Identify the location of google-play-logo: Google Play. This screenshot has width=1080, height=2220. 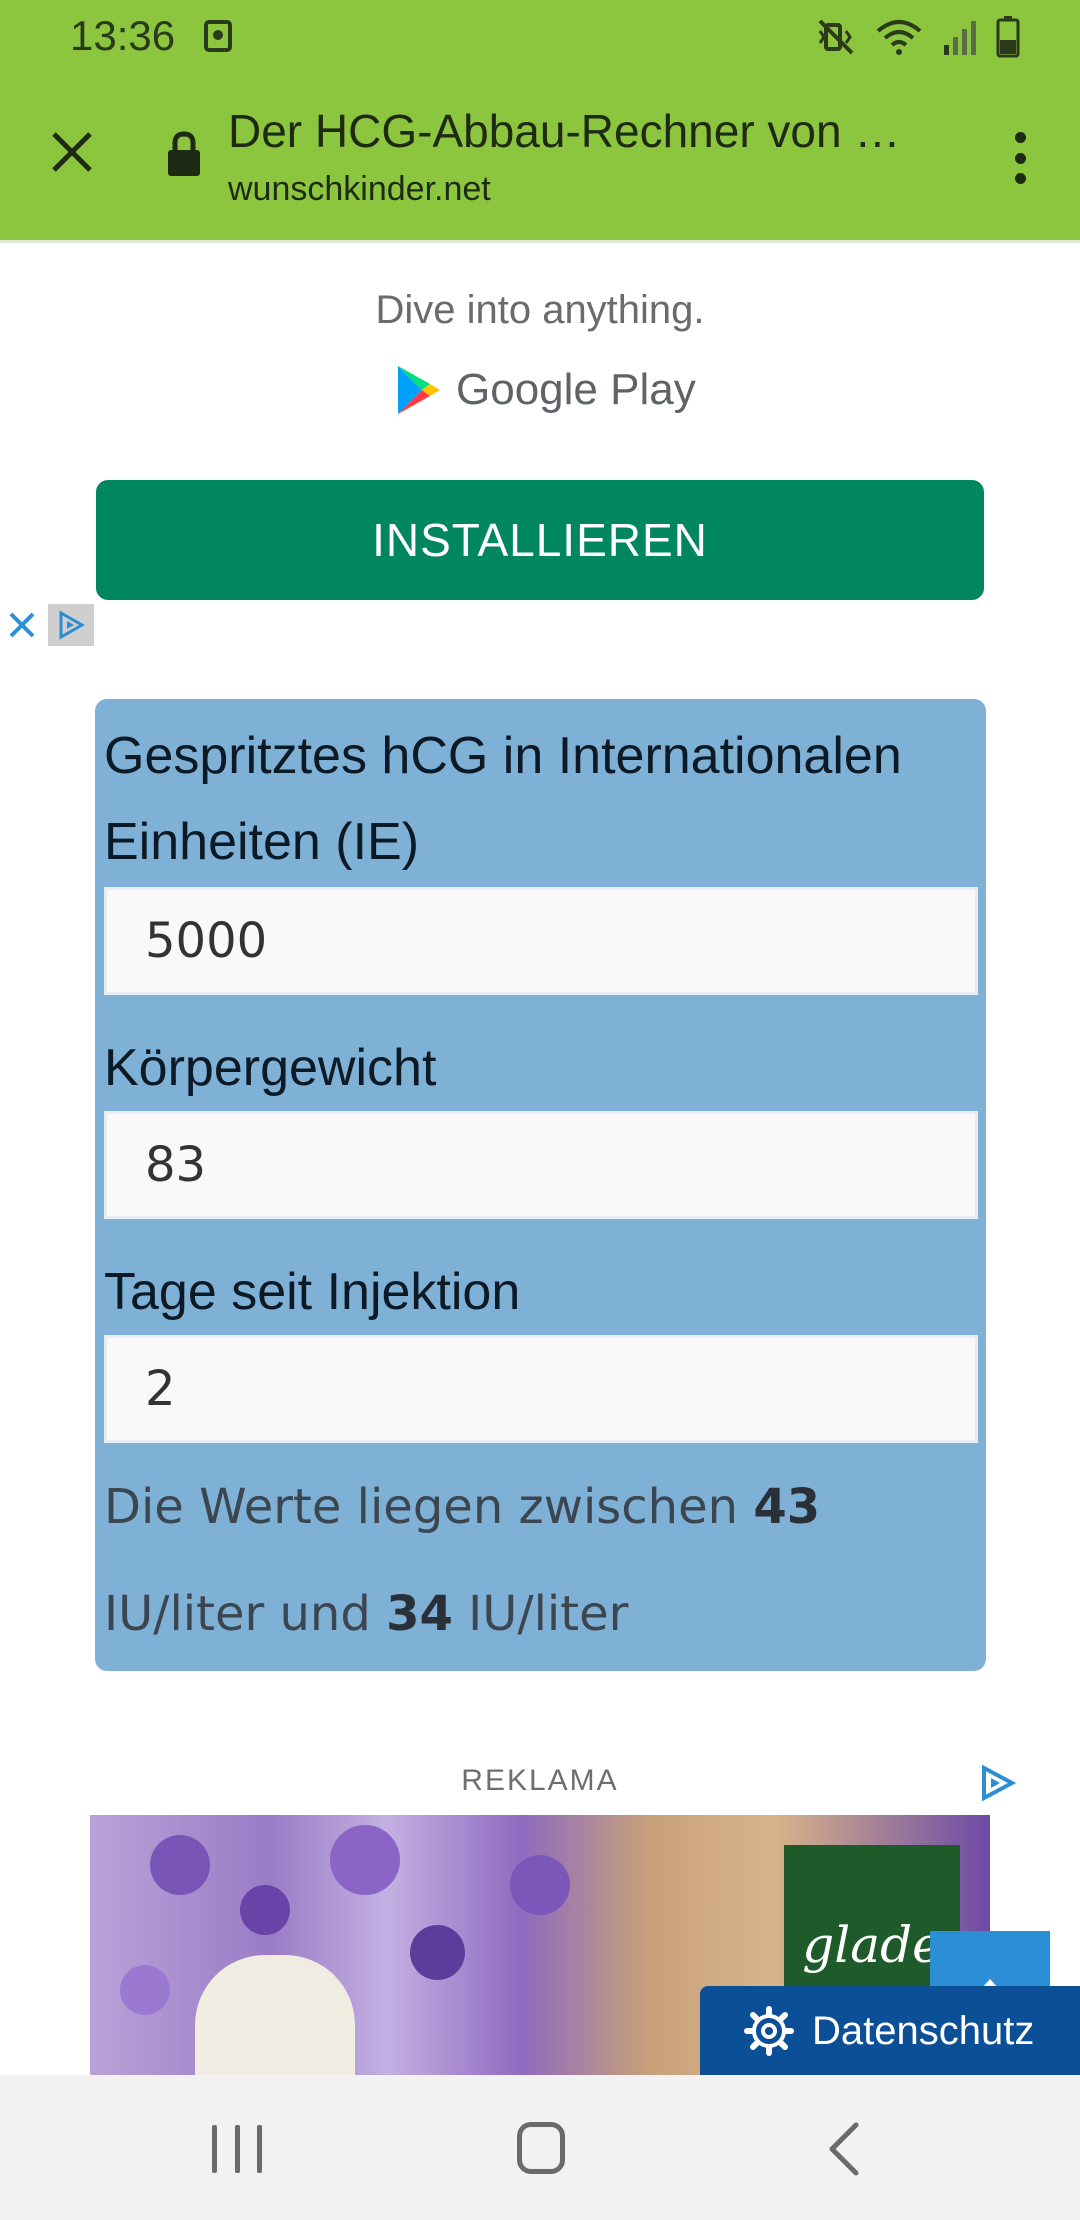
(546, 390).